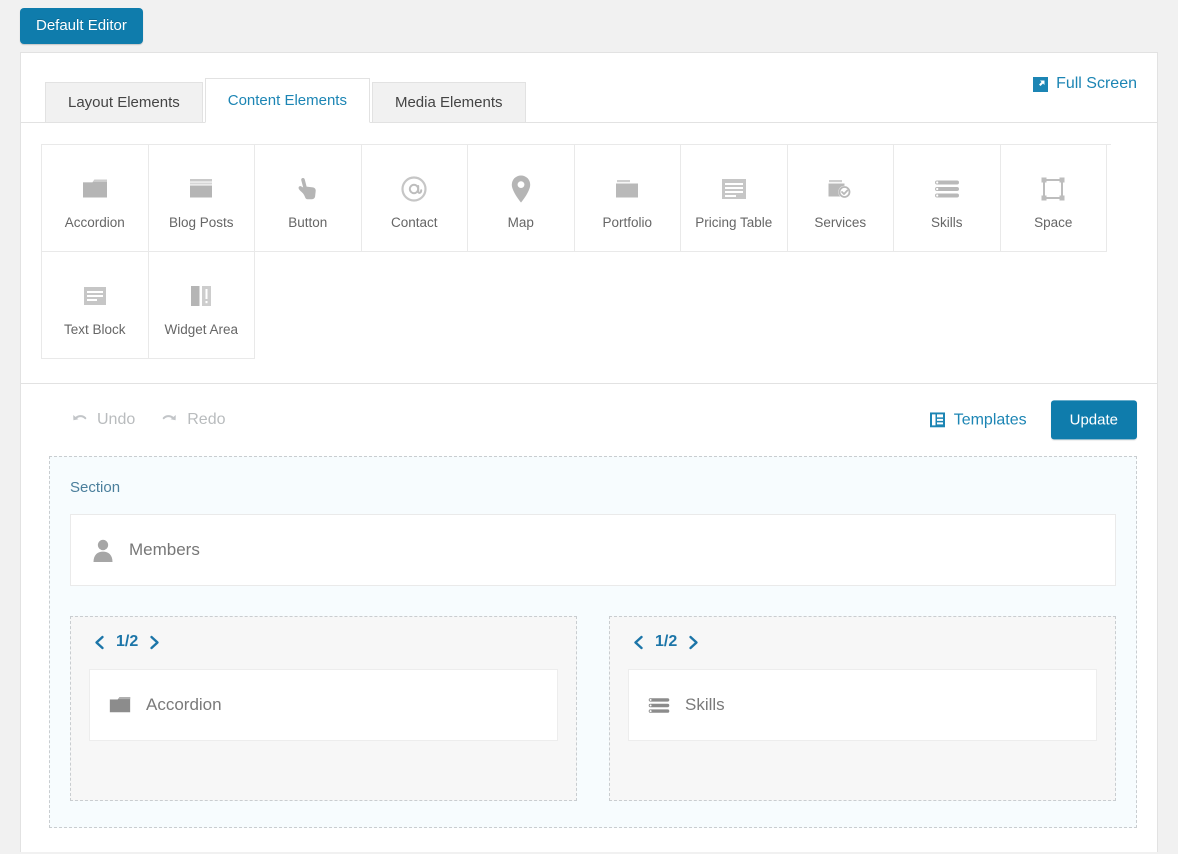 The width and height of the screenshot is (1178, 854). I want to click on fullscreen-icon, so click(1041, 84).